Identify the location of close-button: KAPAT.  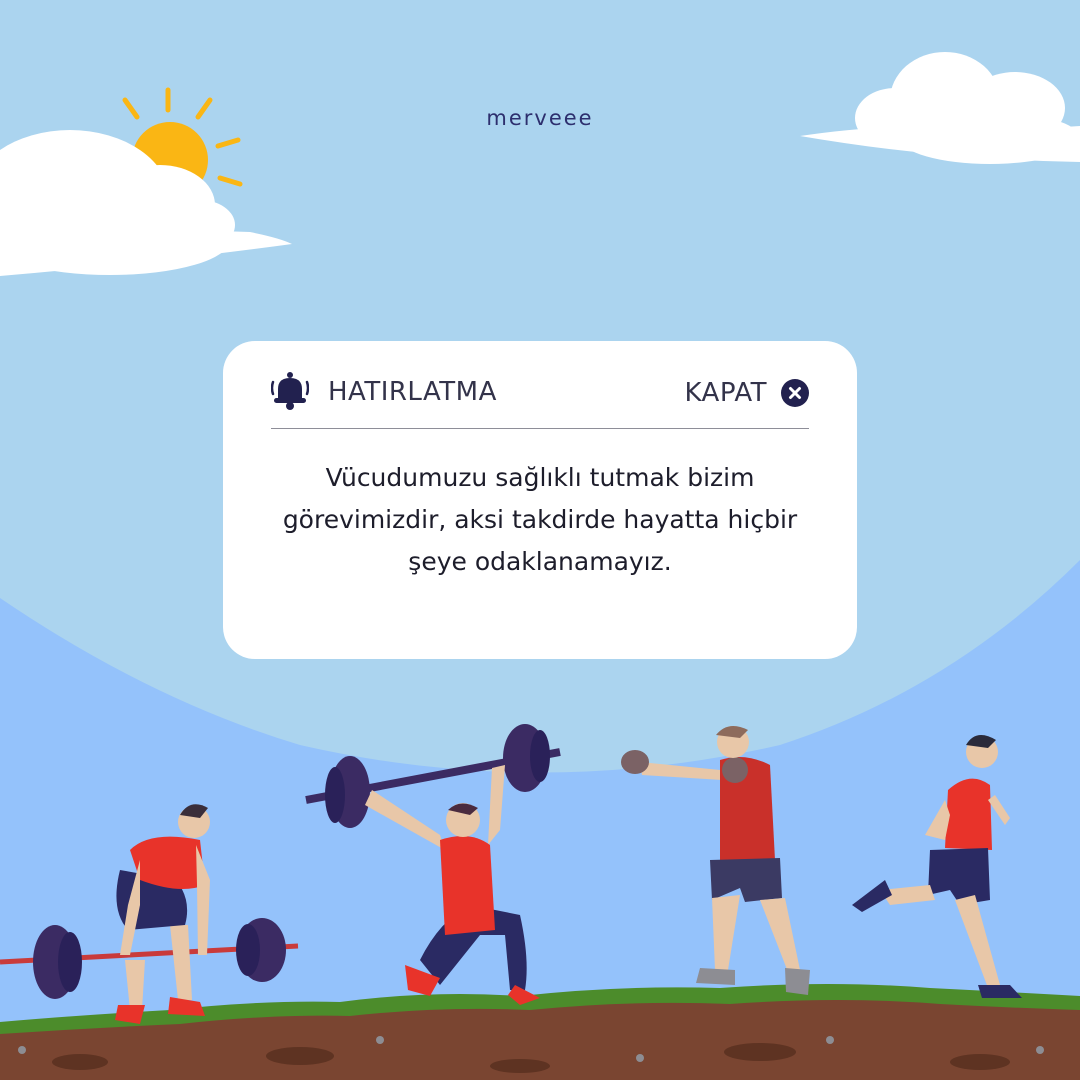
(746, 393).